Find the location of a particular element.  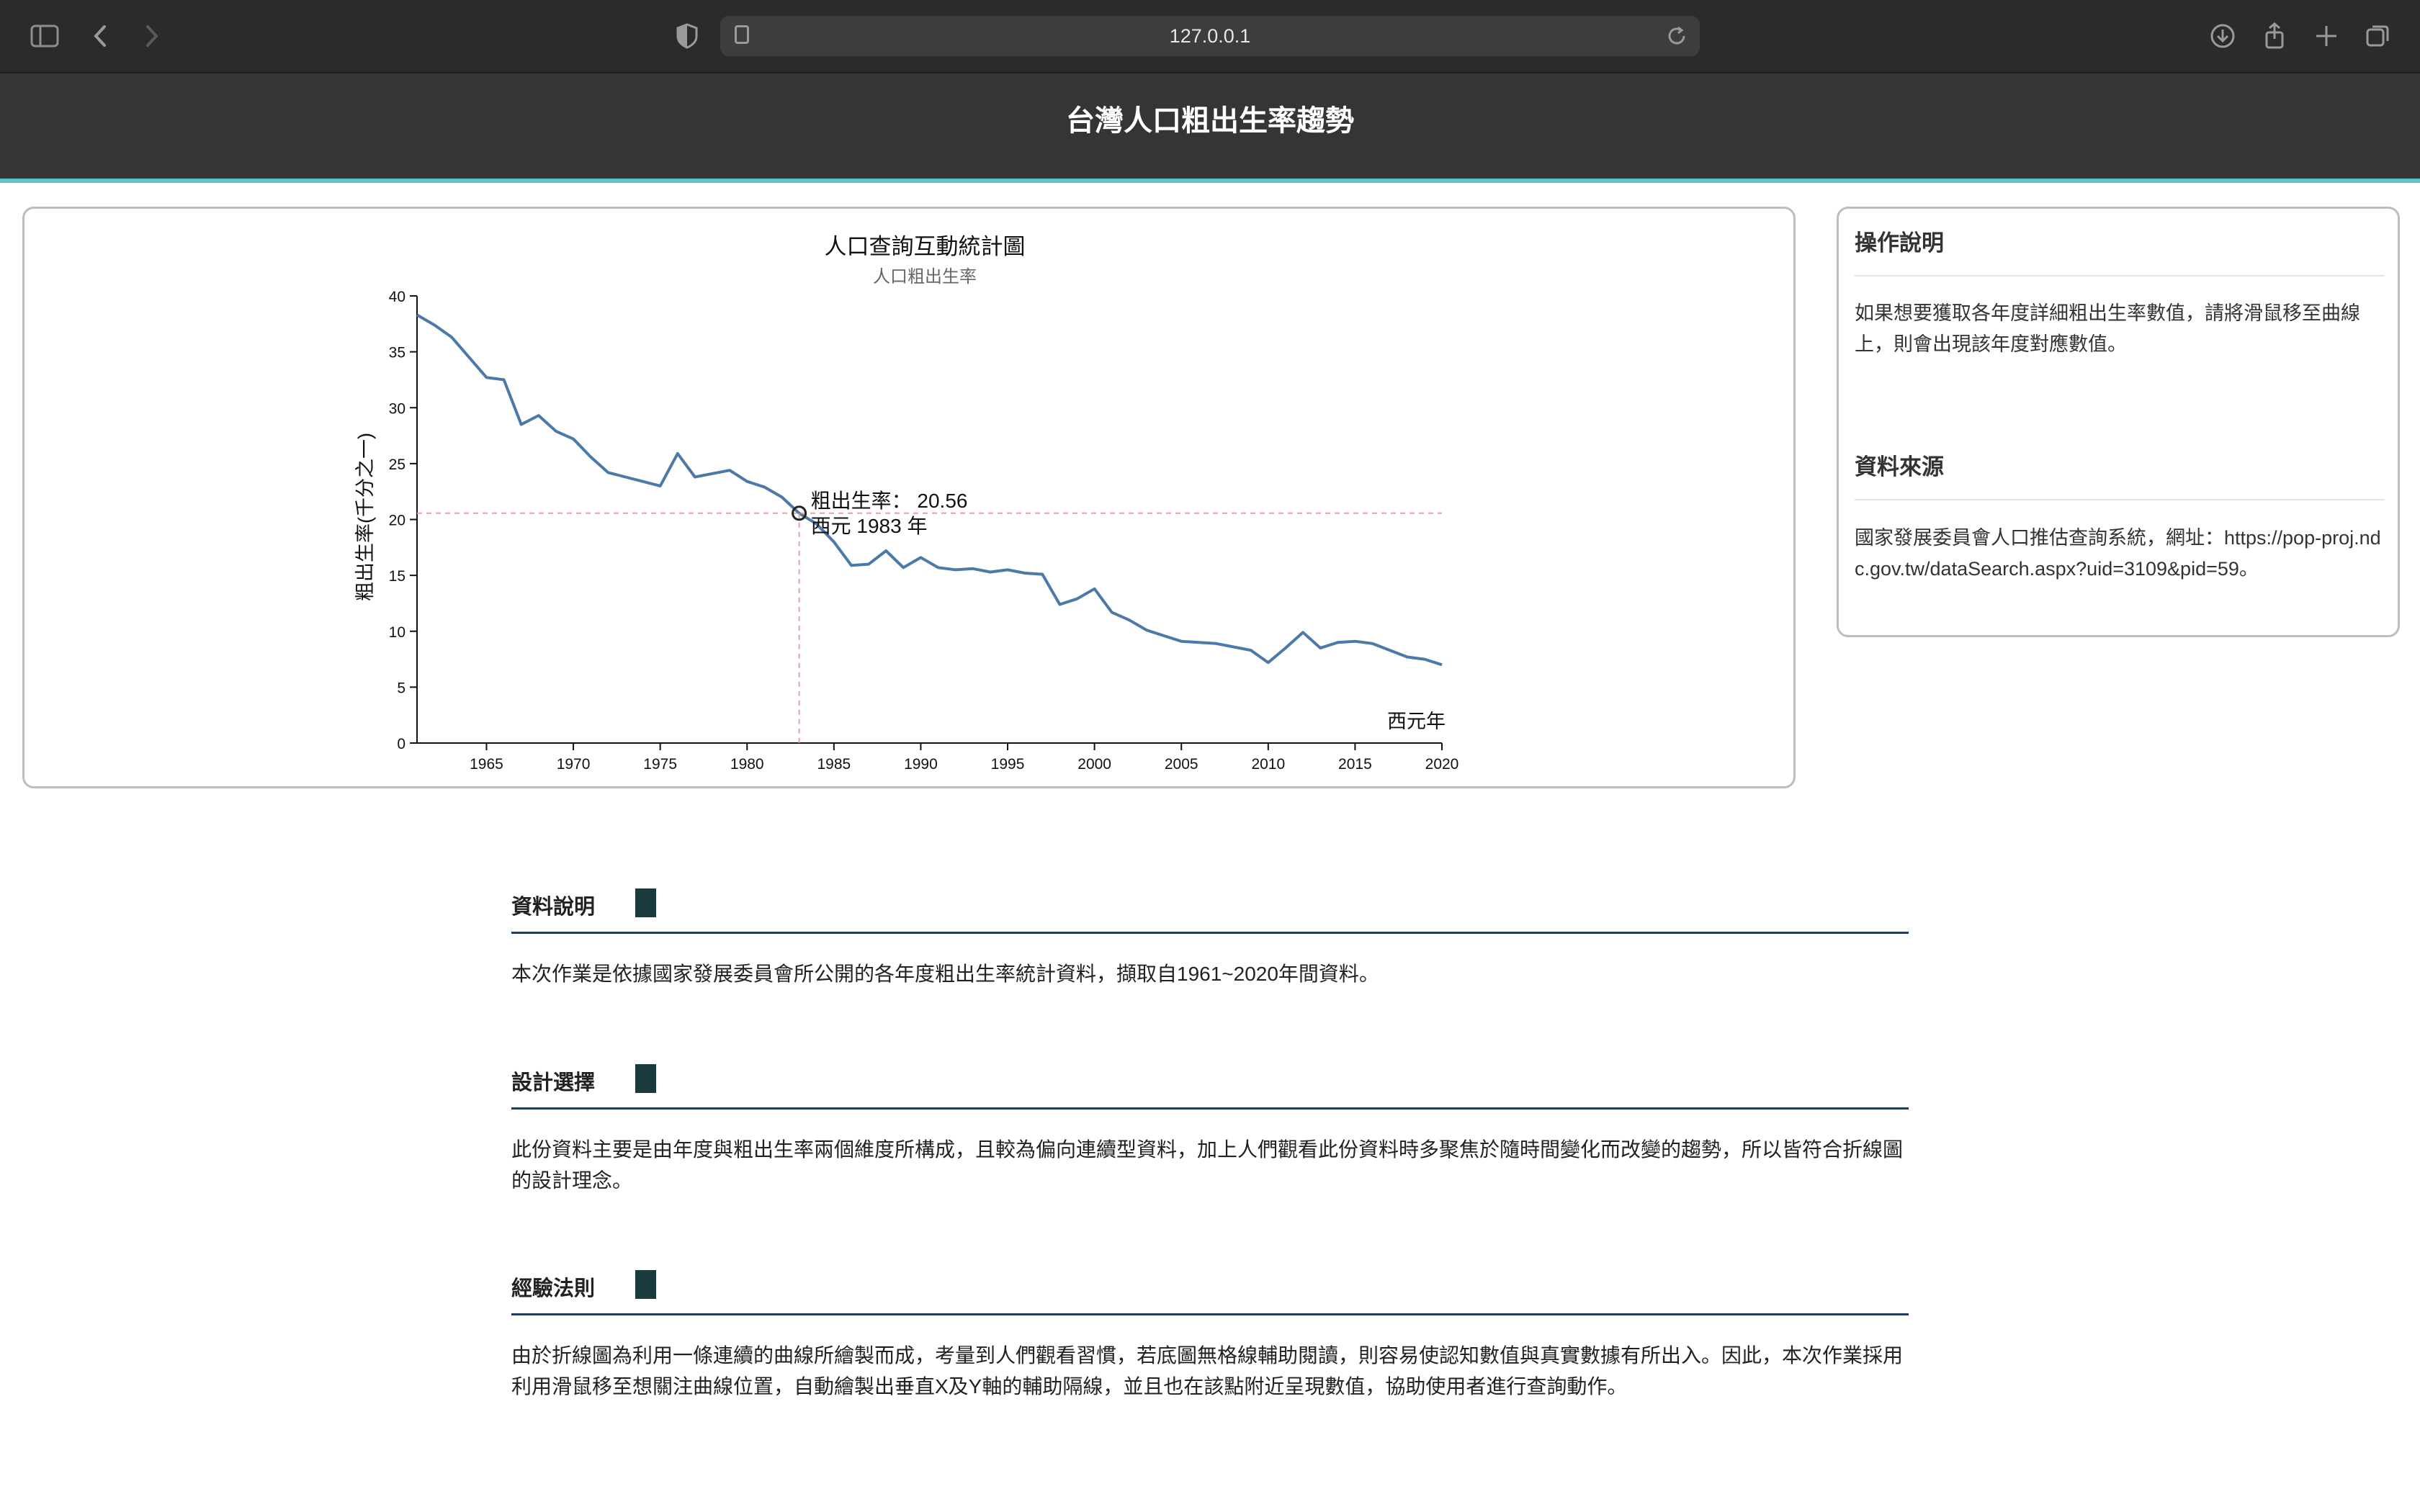

new-tab-icon is located at coordinates (2326, 36).